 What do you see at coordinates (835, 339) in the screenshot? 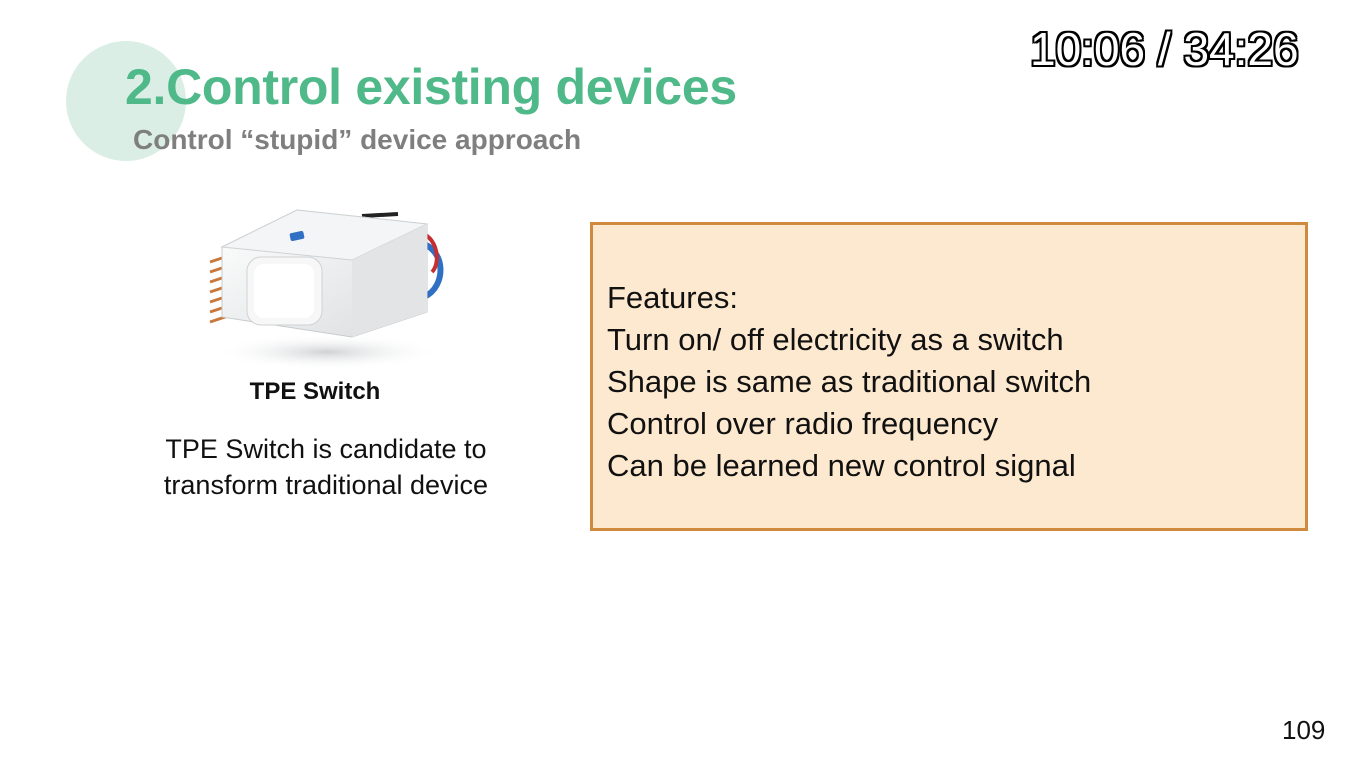
I see `feature-item: Turn on/ off electricity as a switch` at bounding box center [835, 339].